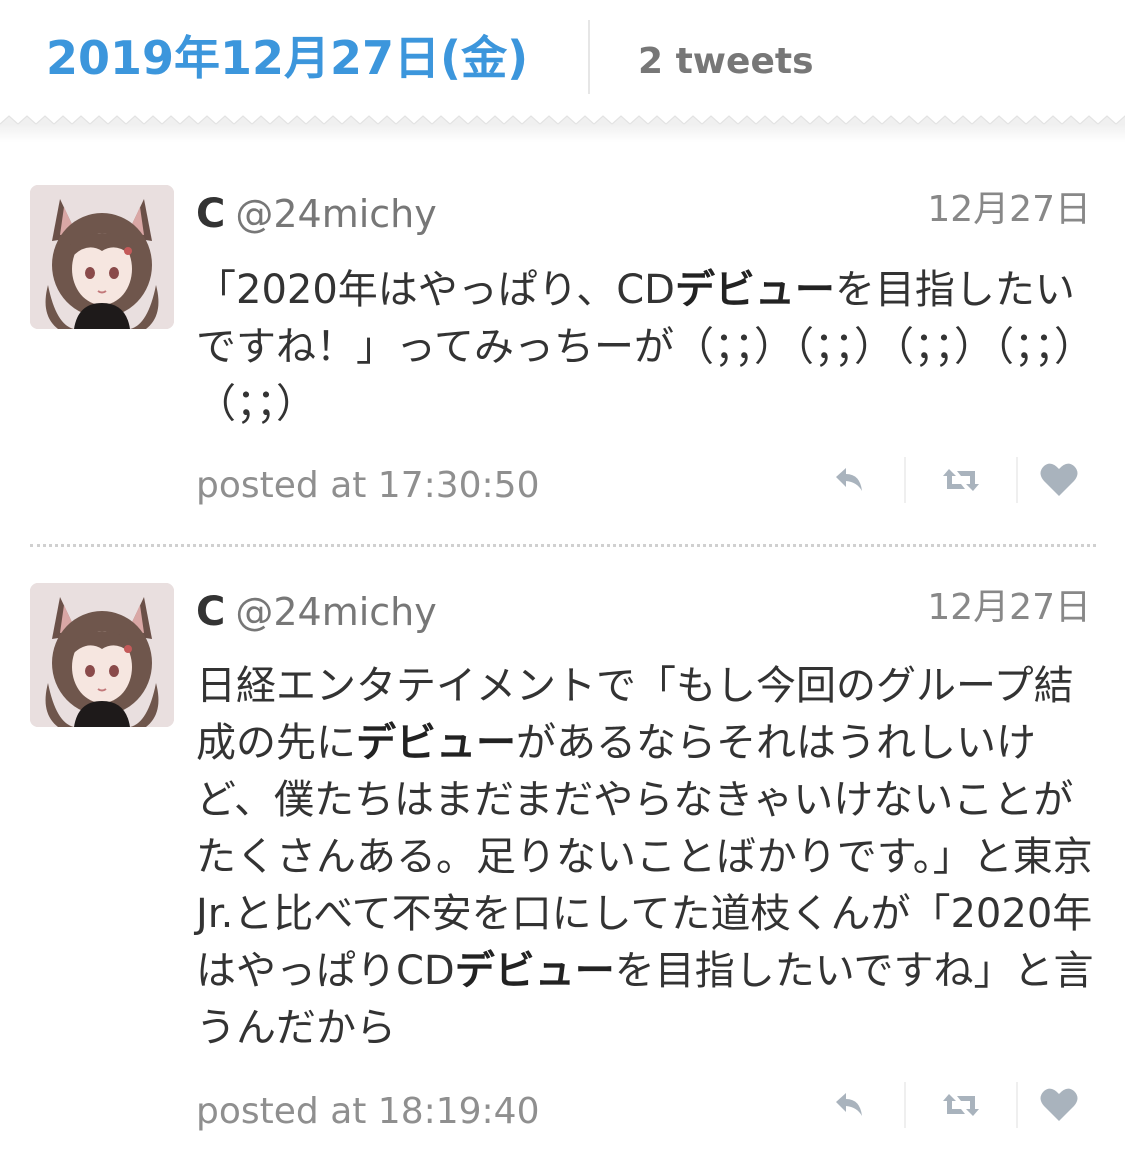 The image size is (1125, 1160). I want to click on tweet-text-segment: 「2020年はやっぱり、CD, so click(435, 290).